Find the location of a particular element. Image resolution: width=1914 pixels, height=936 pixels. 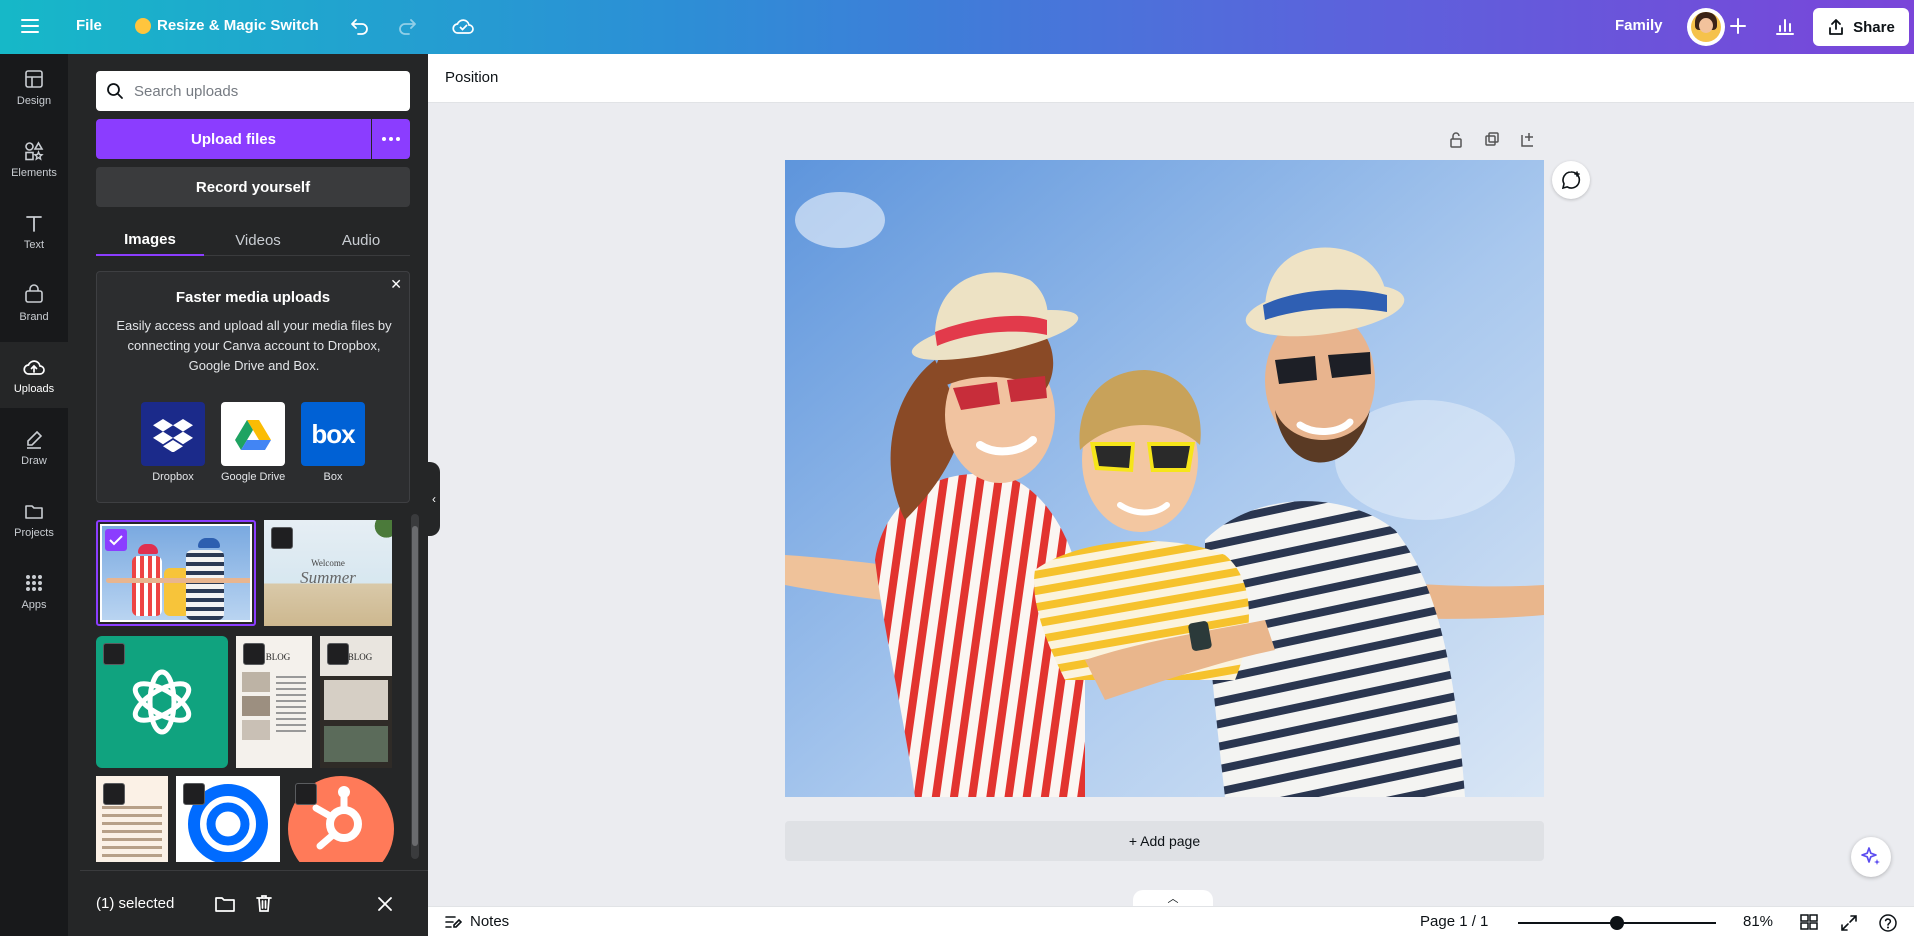

check-icon is located at coordinates (116, 540).